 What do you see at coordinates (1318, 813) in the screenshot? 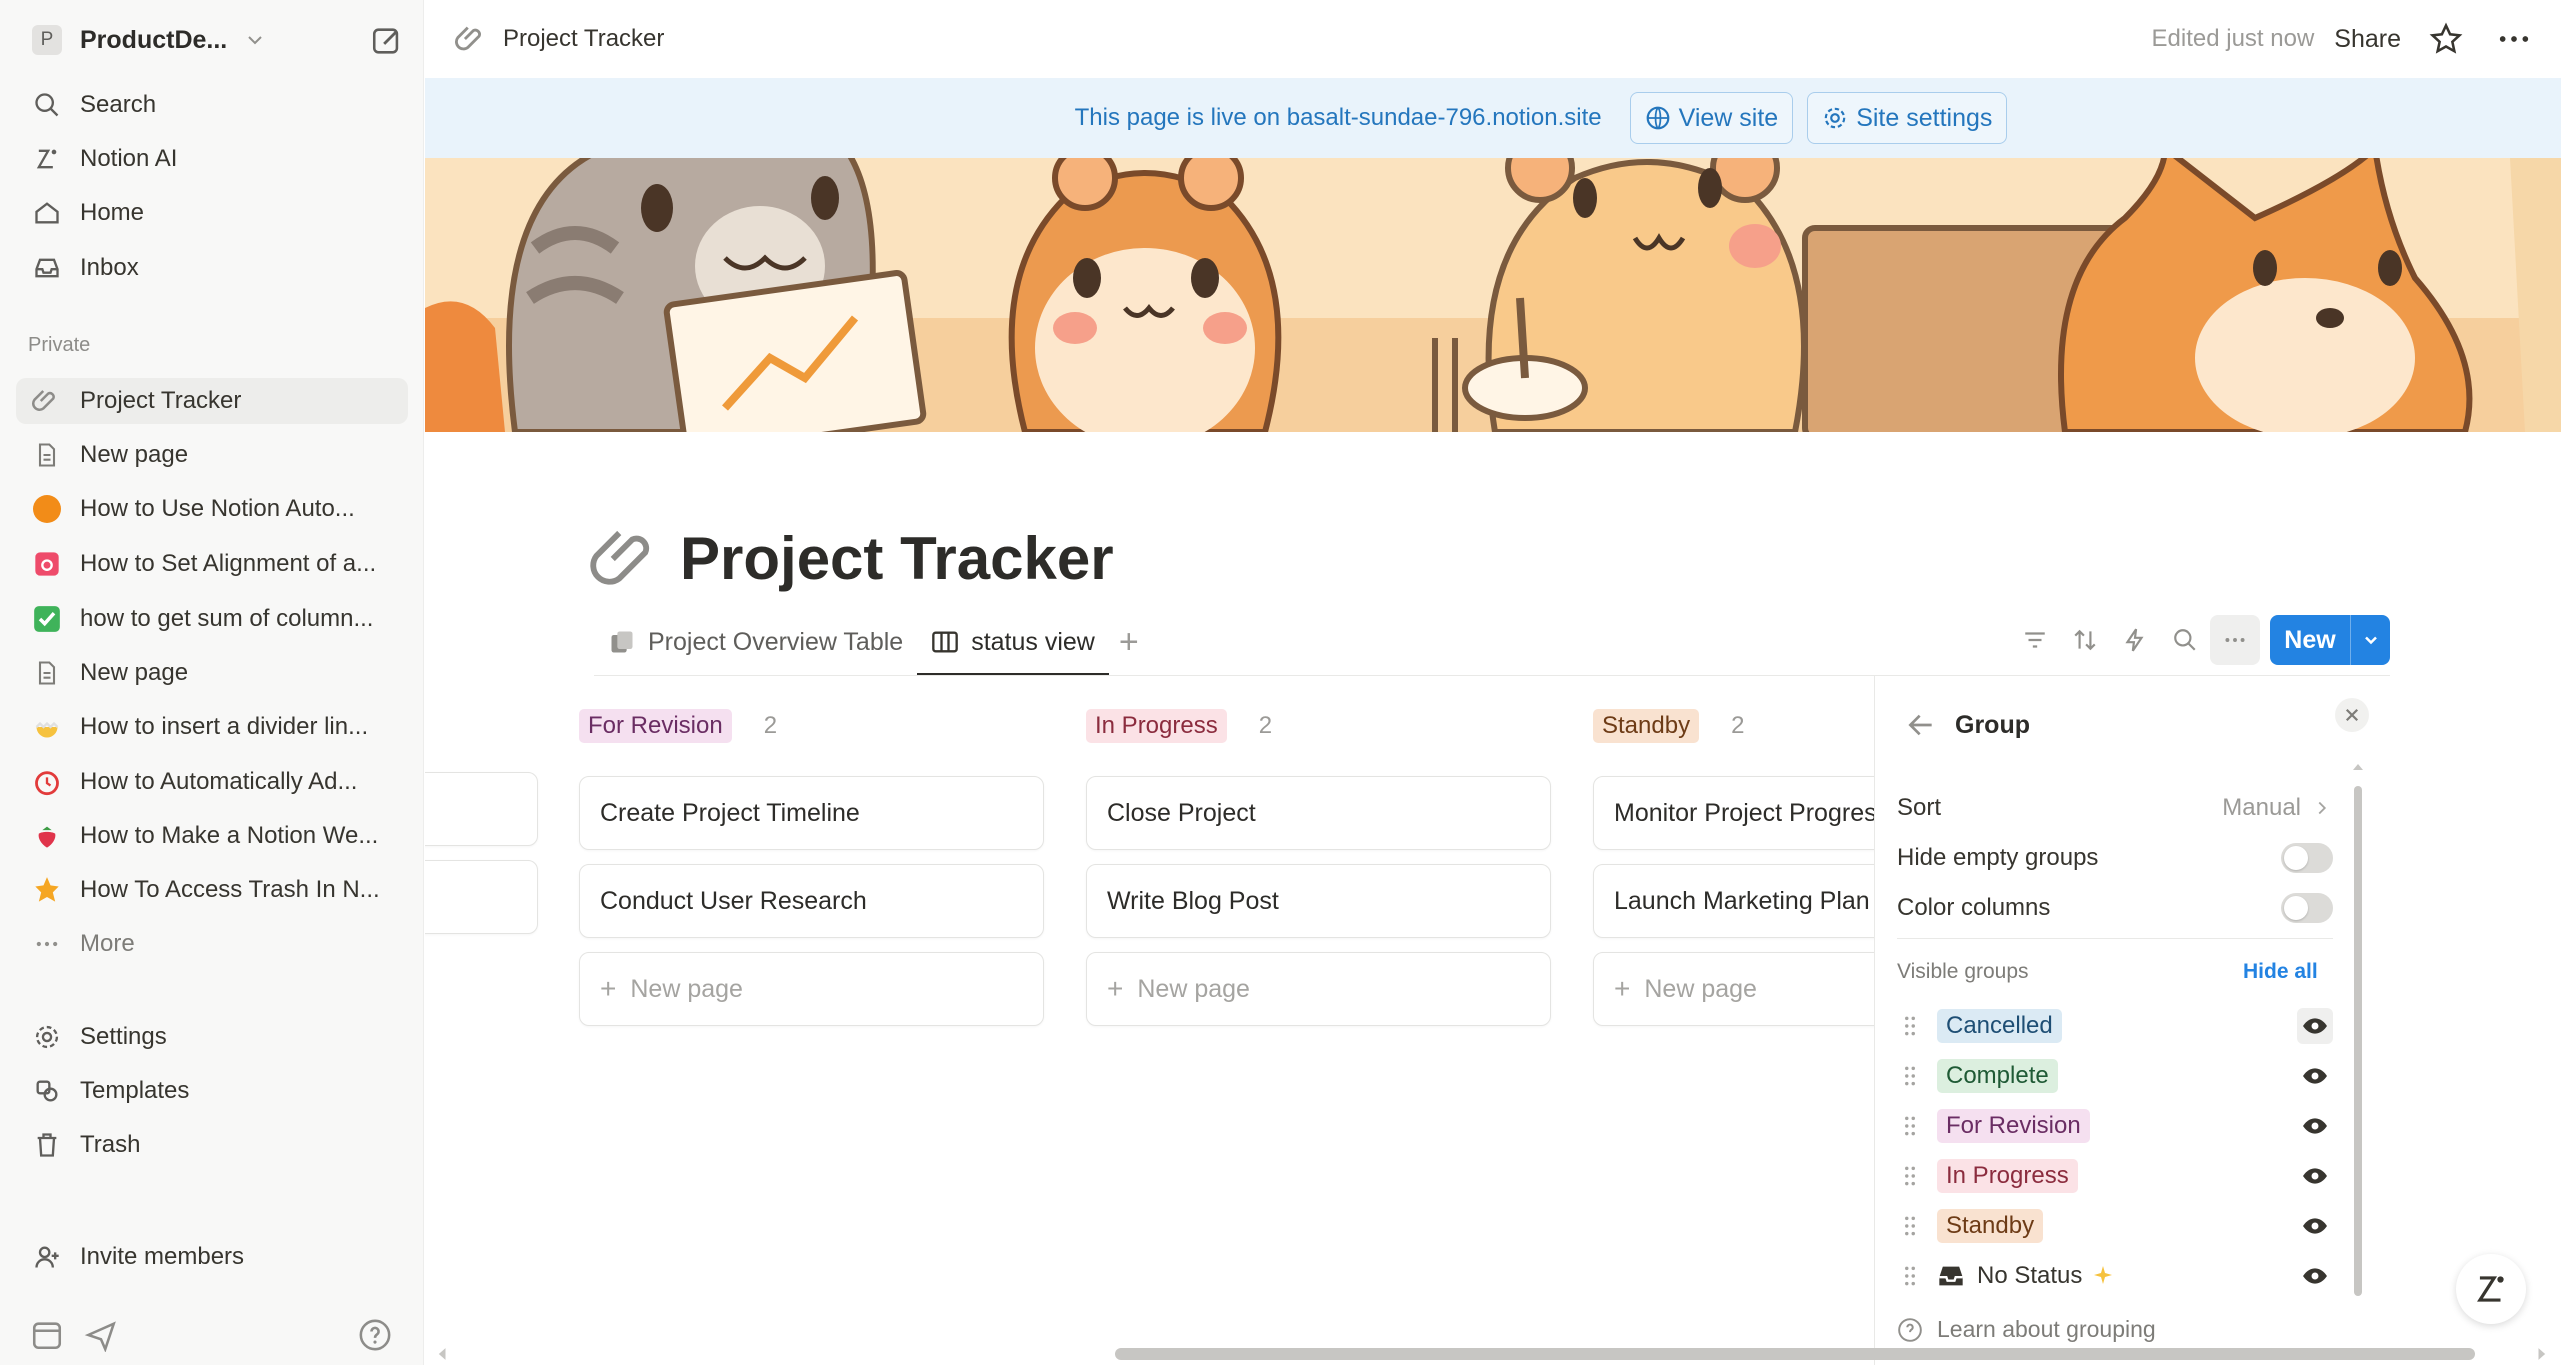
I see `board-card: Close Project` at bounding box center [1318, 813].